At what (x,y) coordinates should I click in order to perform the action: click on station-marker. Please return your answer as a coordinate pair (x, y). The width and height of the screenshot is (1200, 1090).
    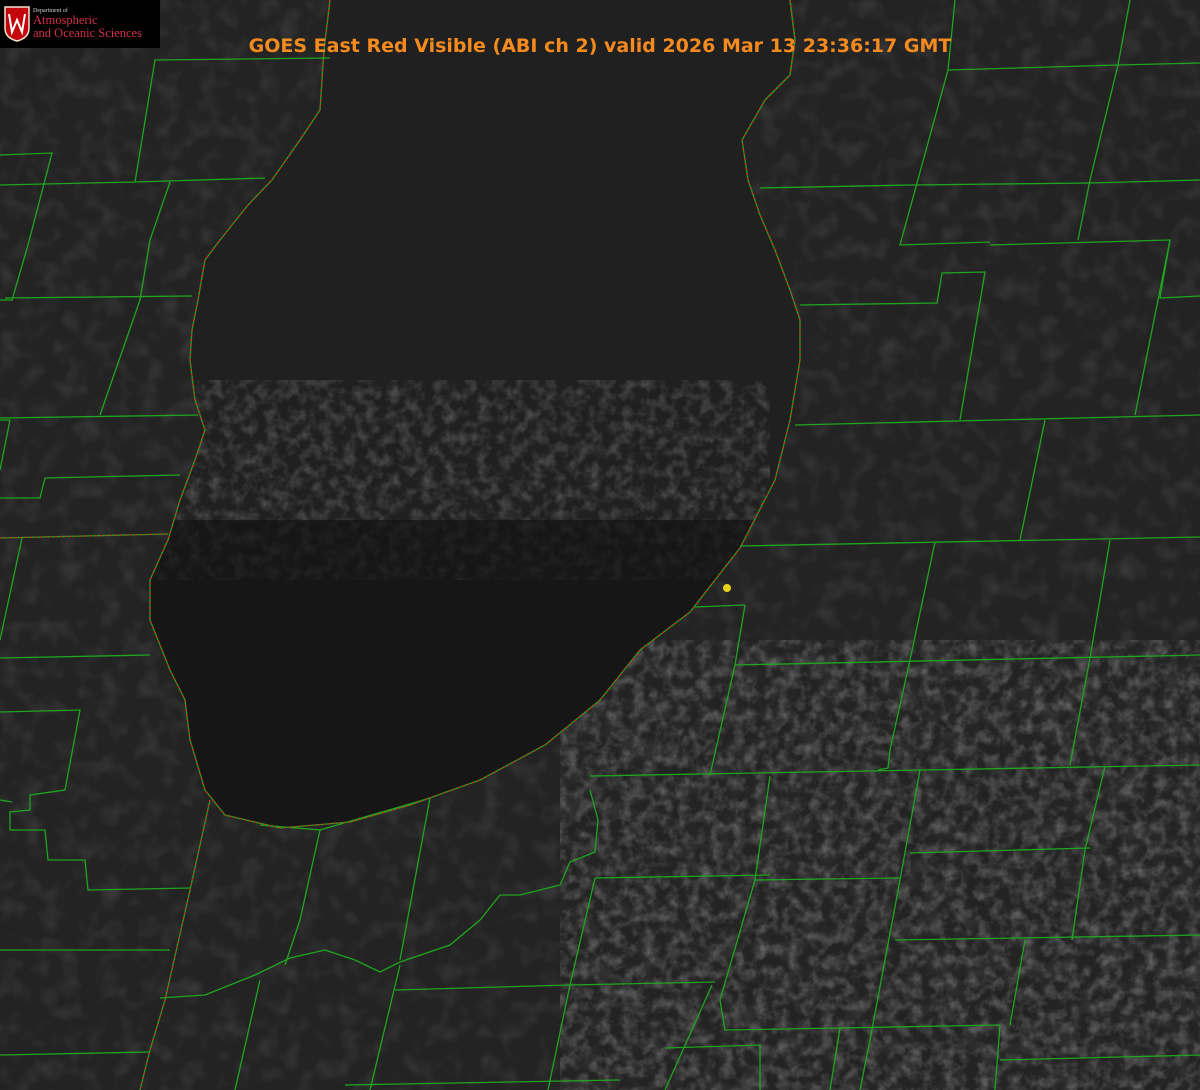
    Looking at the image, I should click on (727, 588).